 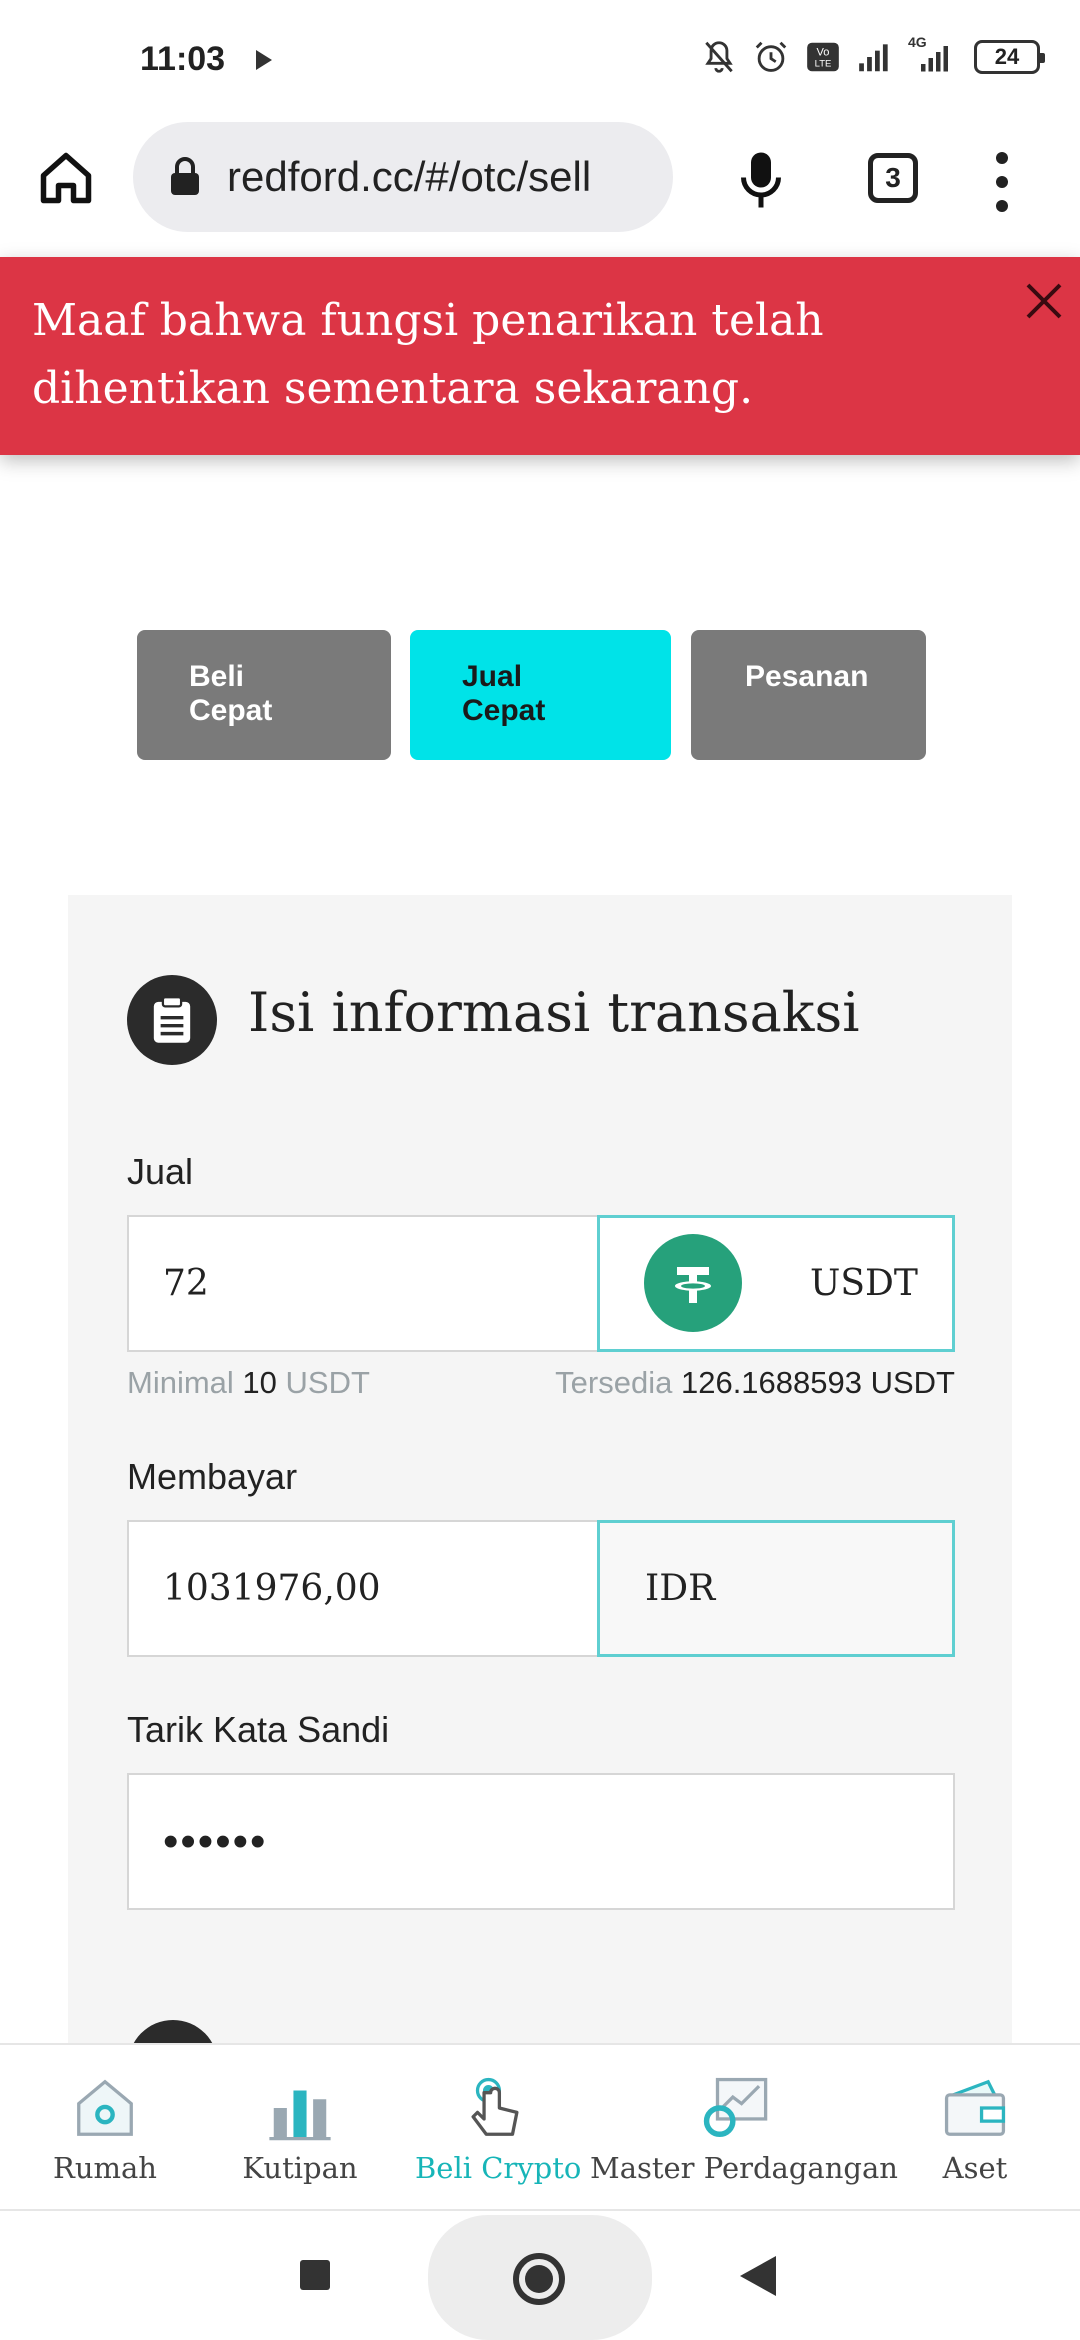 I want to click on nav-aset: Aset, so click(x=975, y=2128).